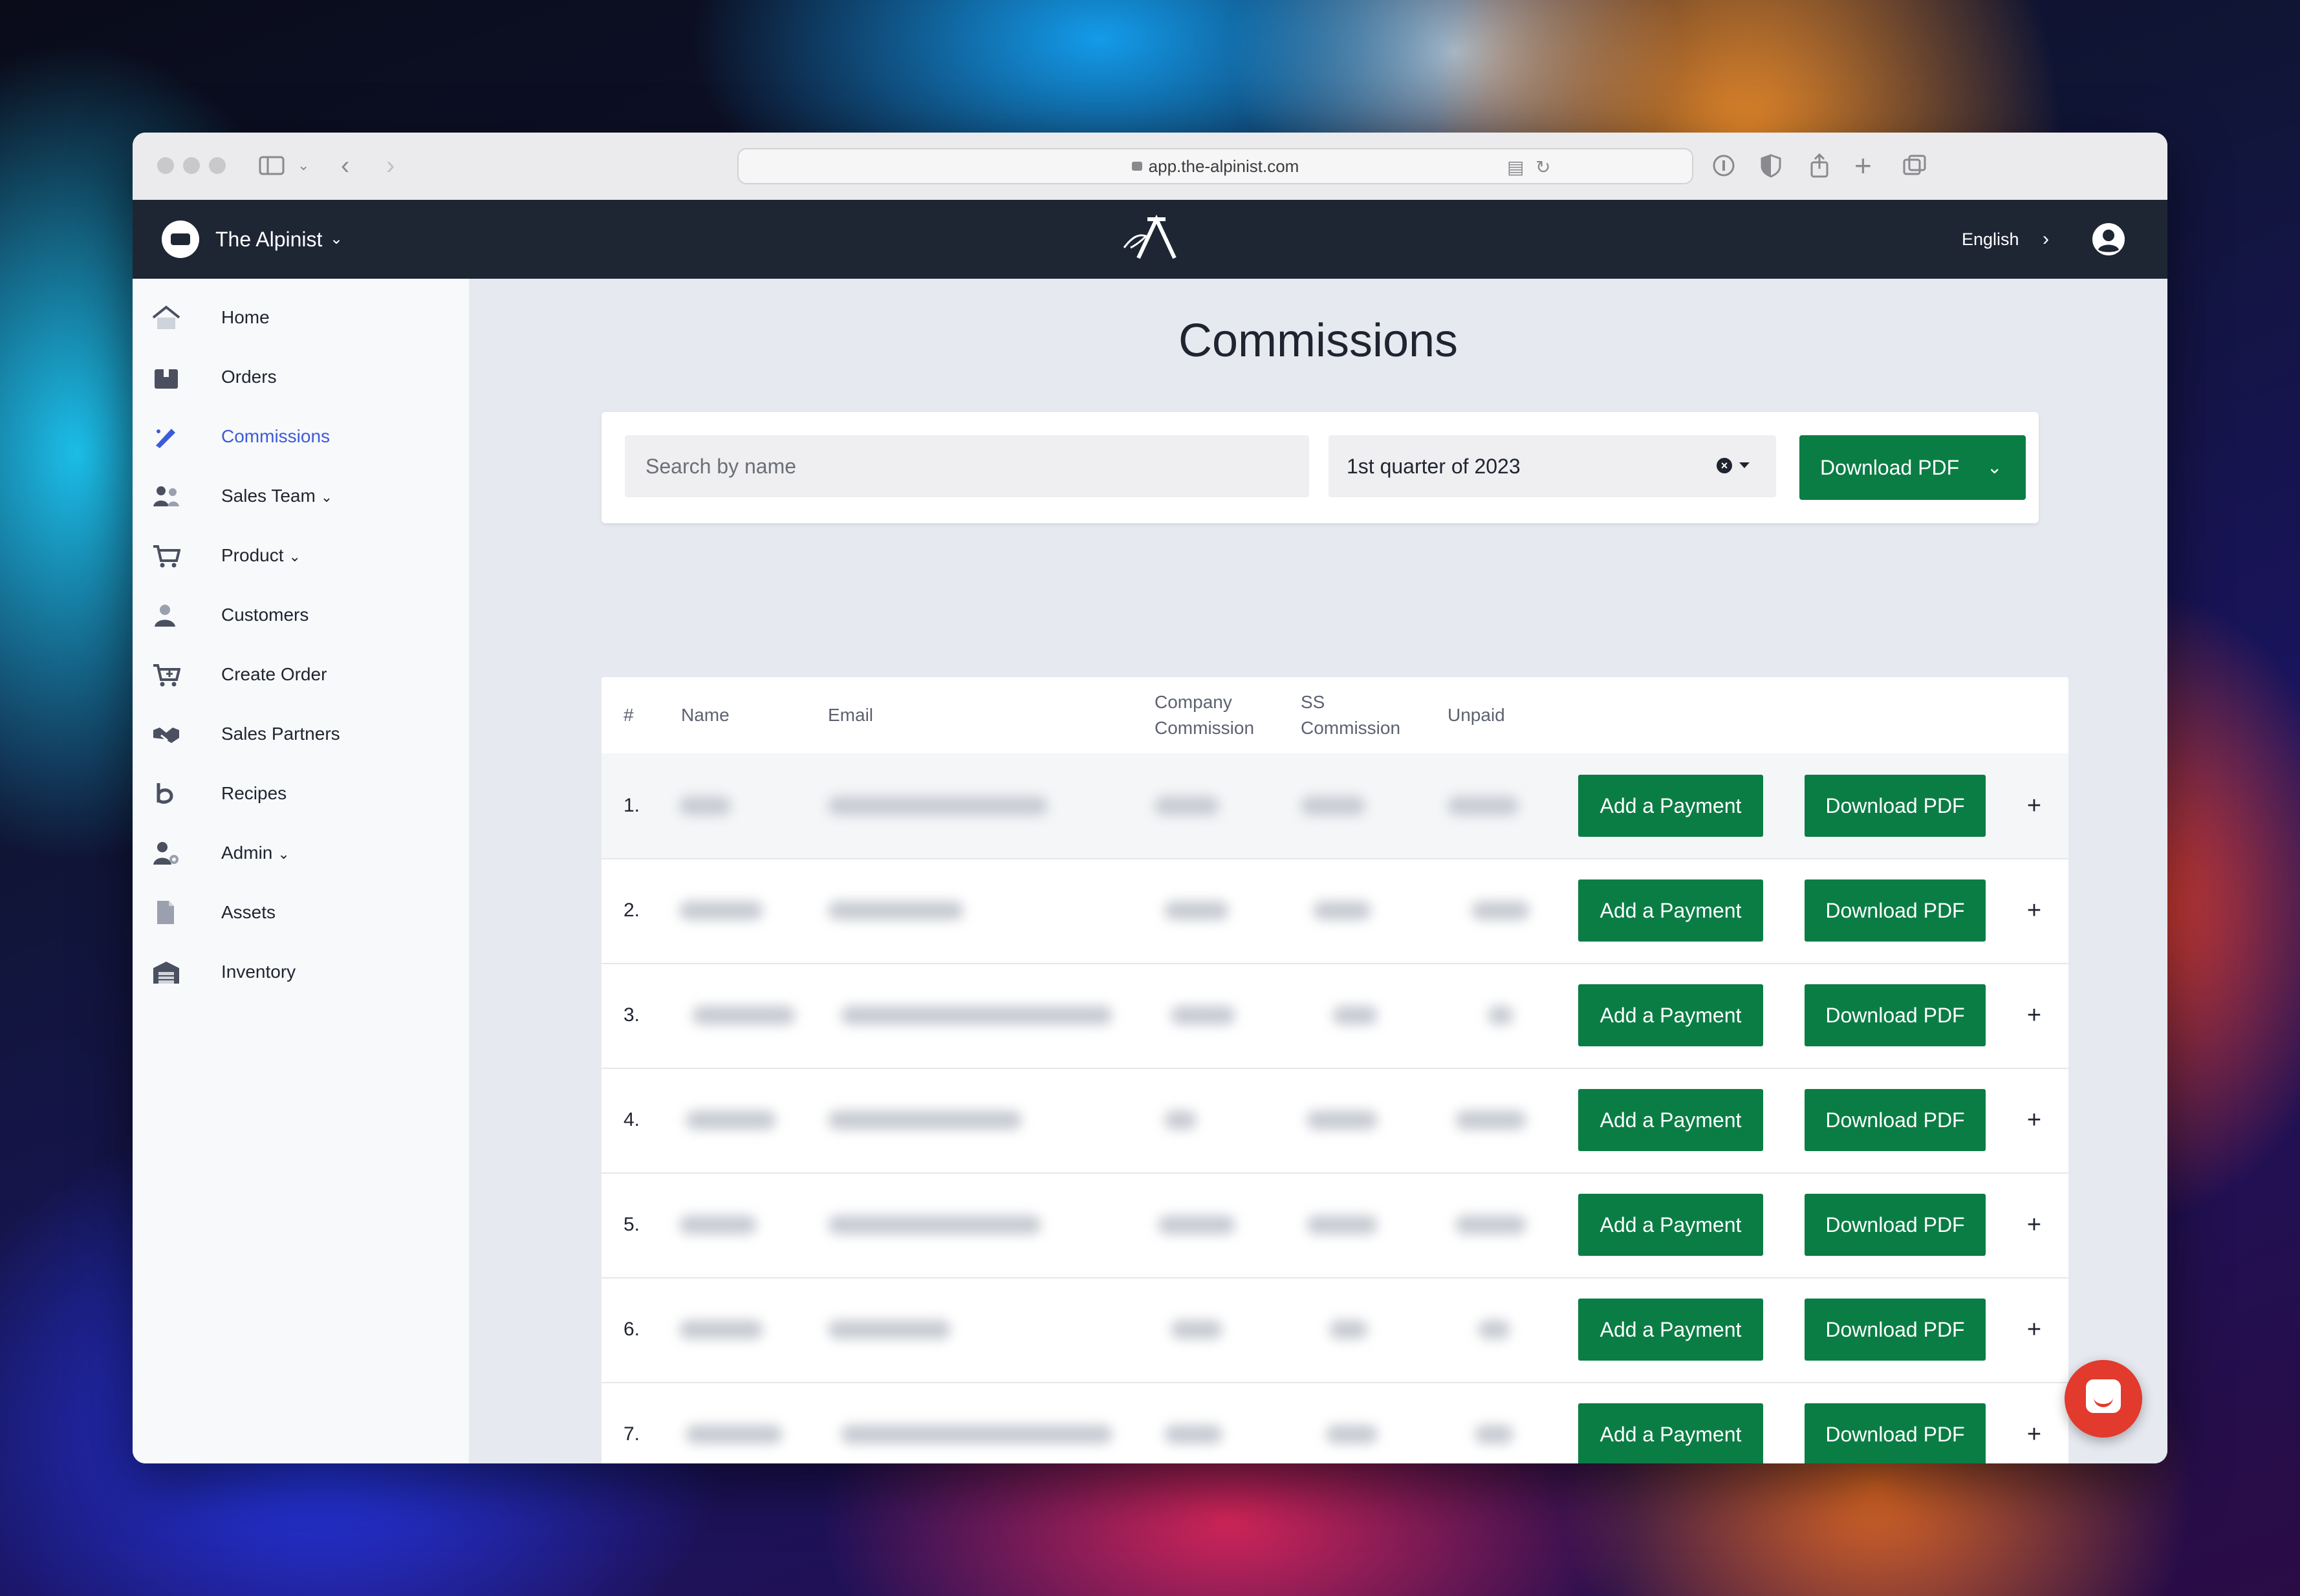 Image resolution: width=2300 pixels, height=1596 pixels. Describe the element at coordinates (2104, 1396) in the screenshot. I see `chat-icon` at that location.